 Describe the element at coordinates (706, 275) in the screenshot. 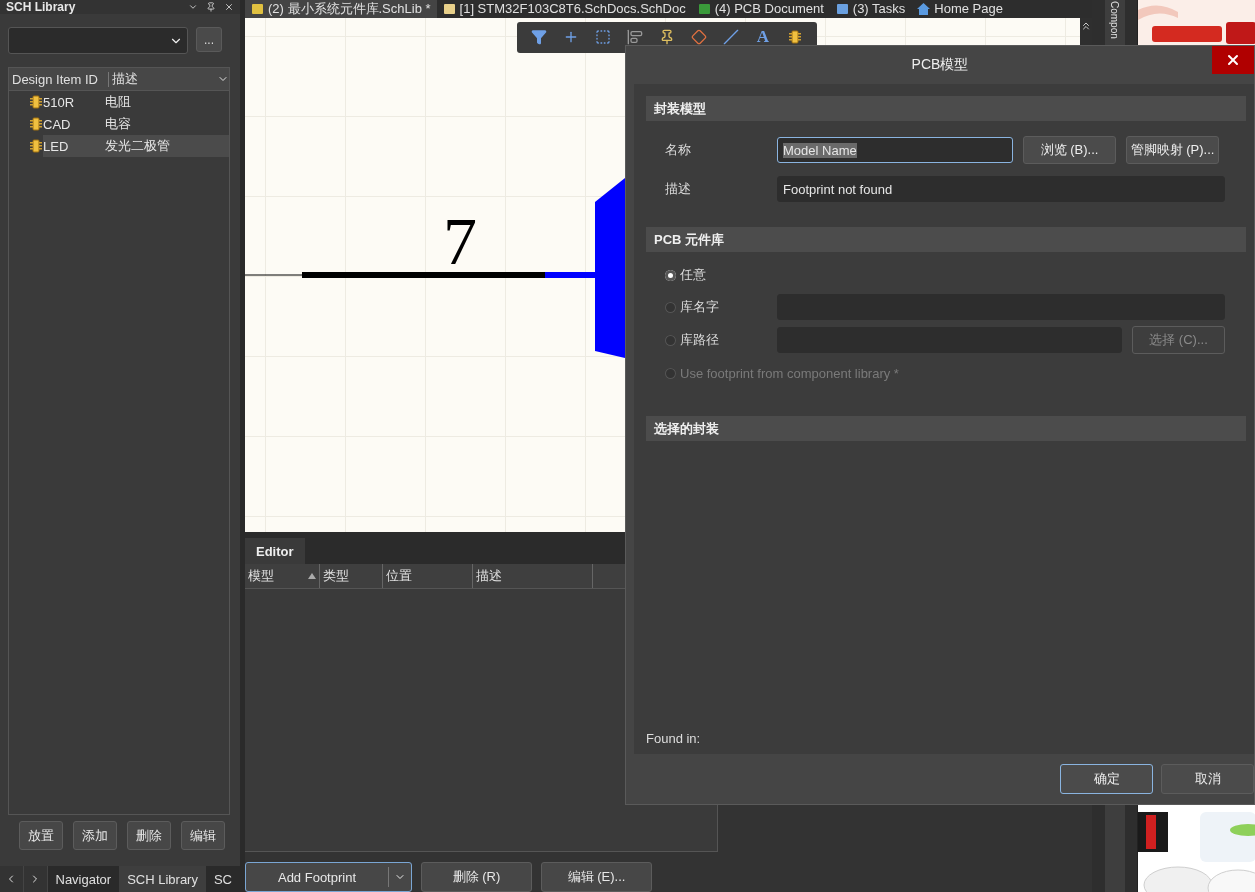

I see `radio-option: 任意` at that location.